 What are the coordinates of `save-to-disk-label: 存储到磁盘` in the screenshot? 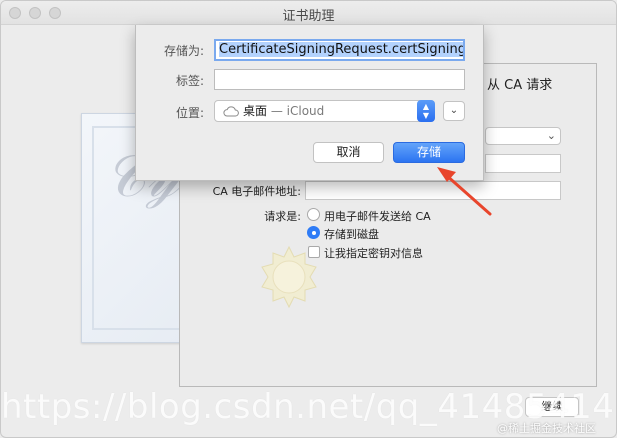 It's located at (351, 234).